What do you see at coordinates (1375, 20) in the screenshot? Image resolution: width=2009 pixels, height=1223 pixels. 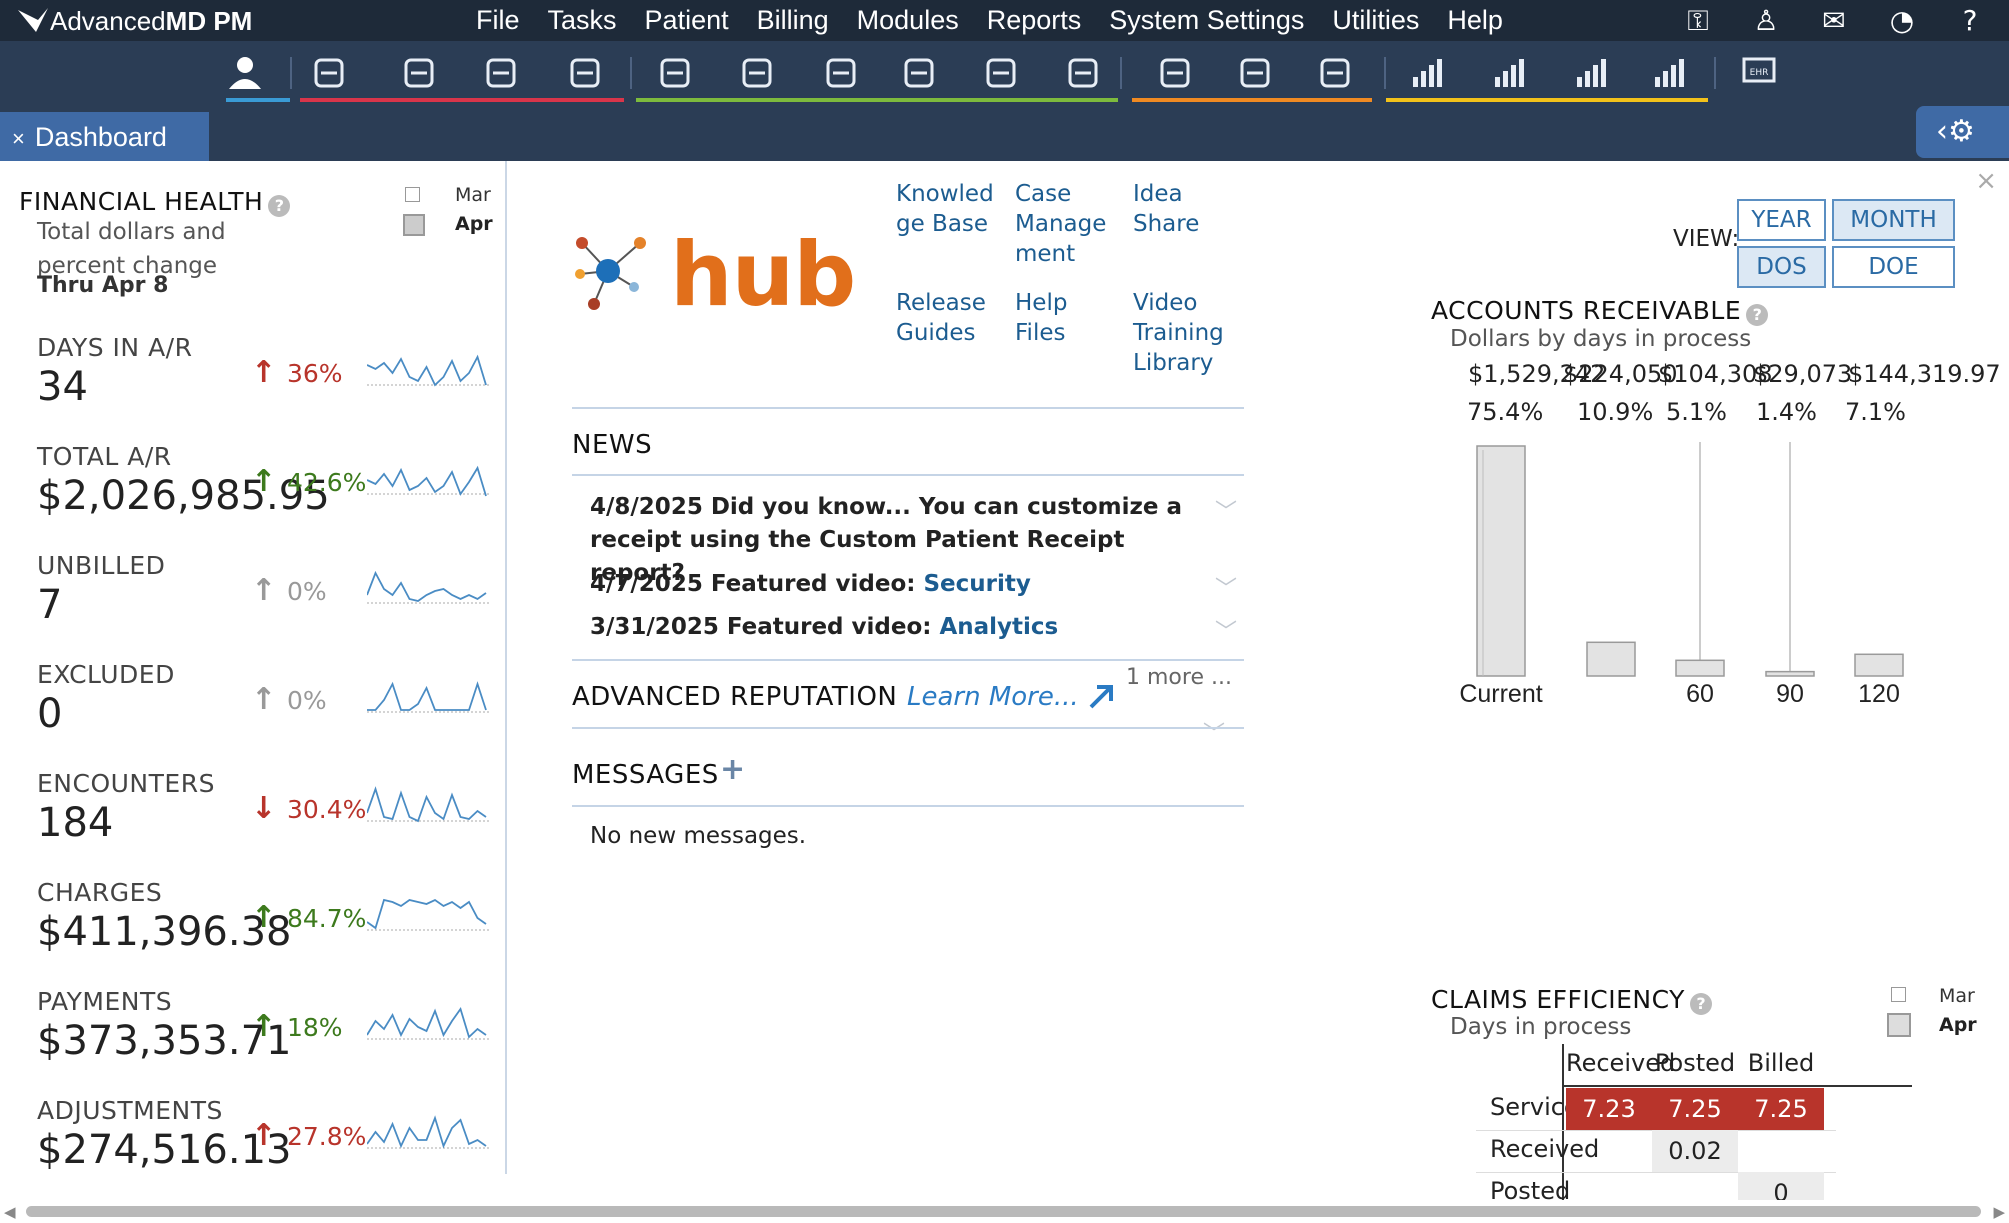 I see `menu-utilities: Utilities` at bounding box center [1375, 20].